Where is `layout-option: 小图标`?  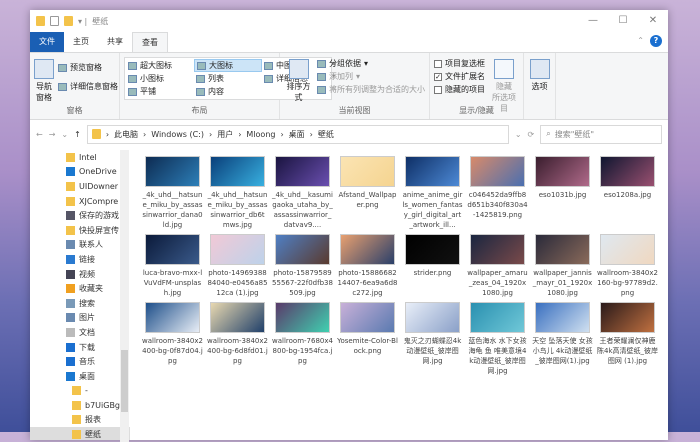
layout-option: 小图标 is located at coordinates (160, 78).